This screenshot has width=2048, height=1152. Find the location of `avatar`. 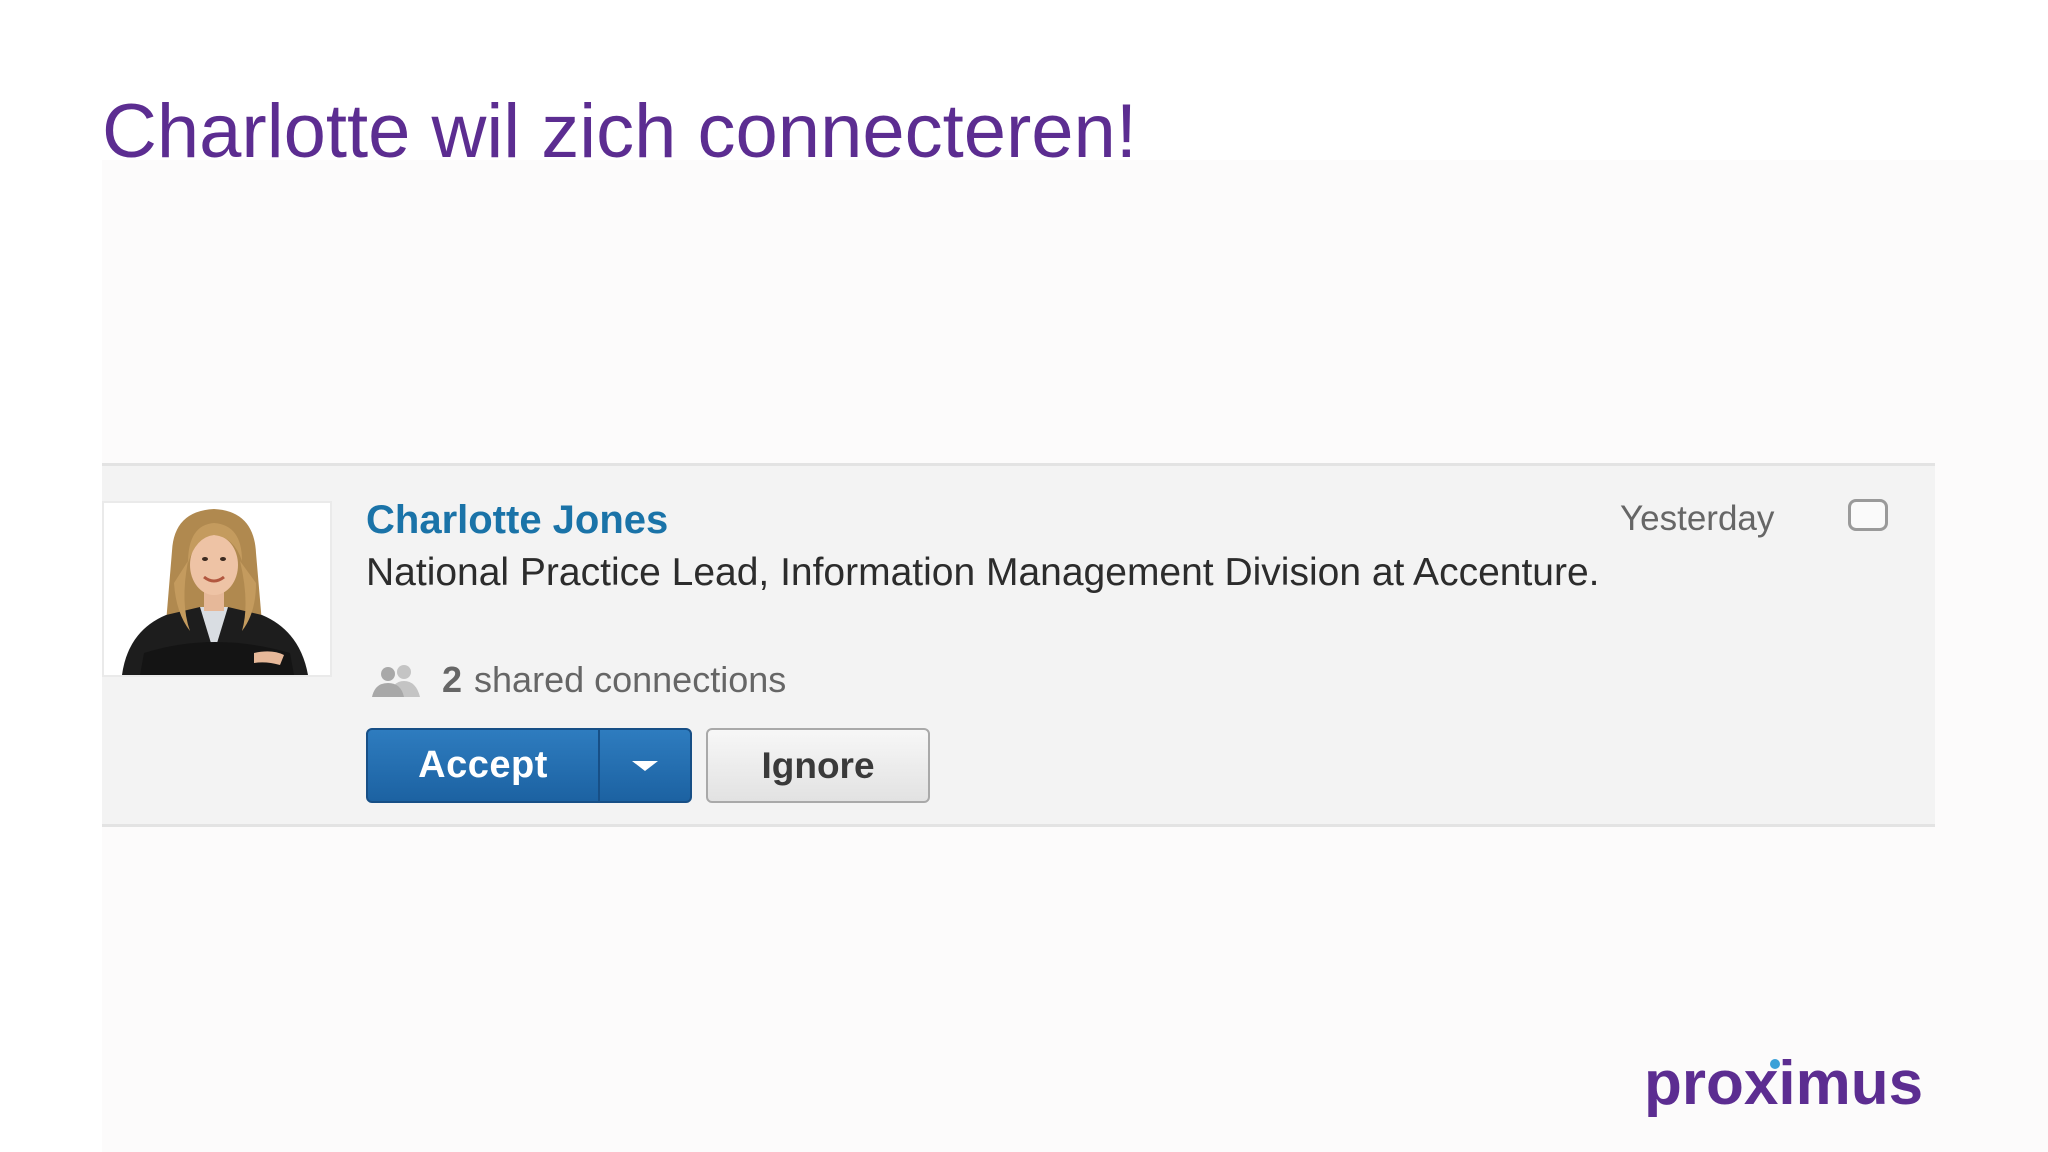

avatar is located at coordinates (217, 589).